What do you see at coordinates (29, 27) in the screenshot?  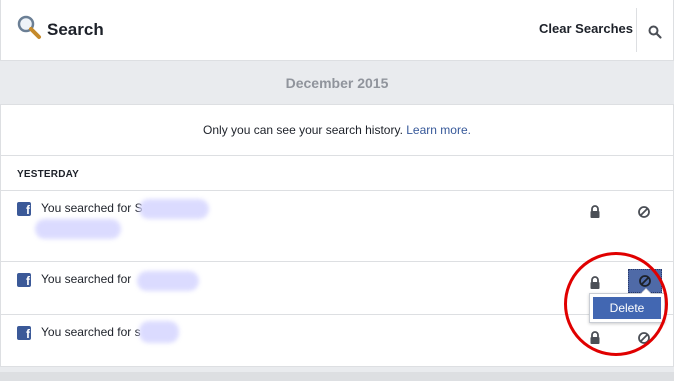 I see `magnifier-icon` at bounding box center [29, 27].